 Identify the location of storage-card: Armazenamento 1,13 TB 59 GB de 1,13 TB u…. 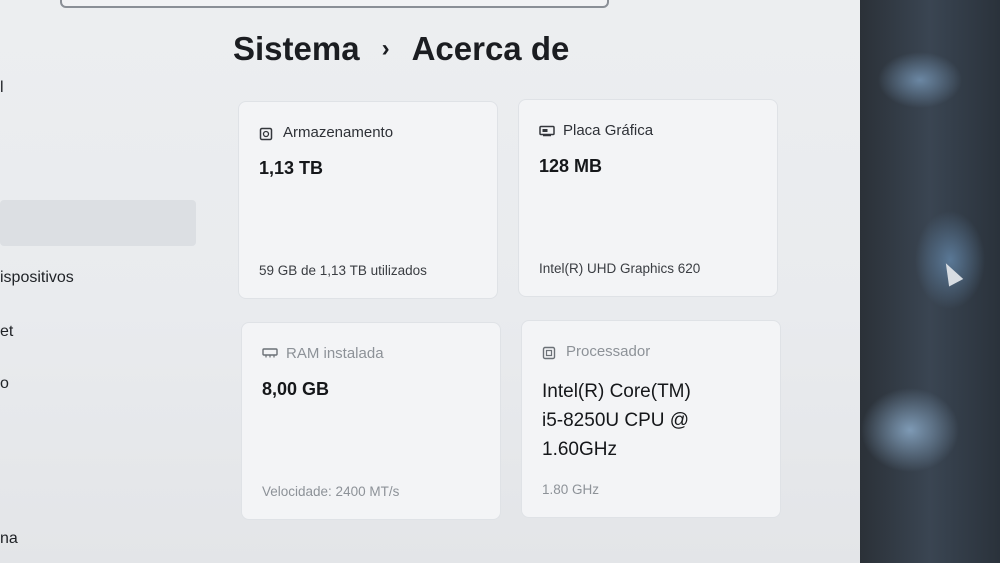
(368, 200).